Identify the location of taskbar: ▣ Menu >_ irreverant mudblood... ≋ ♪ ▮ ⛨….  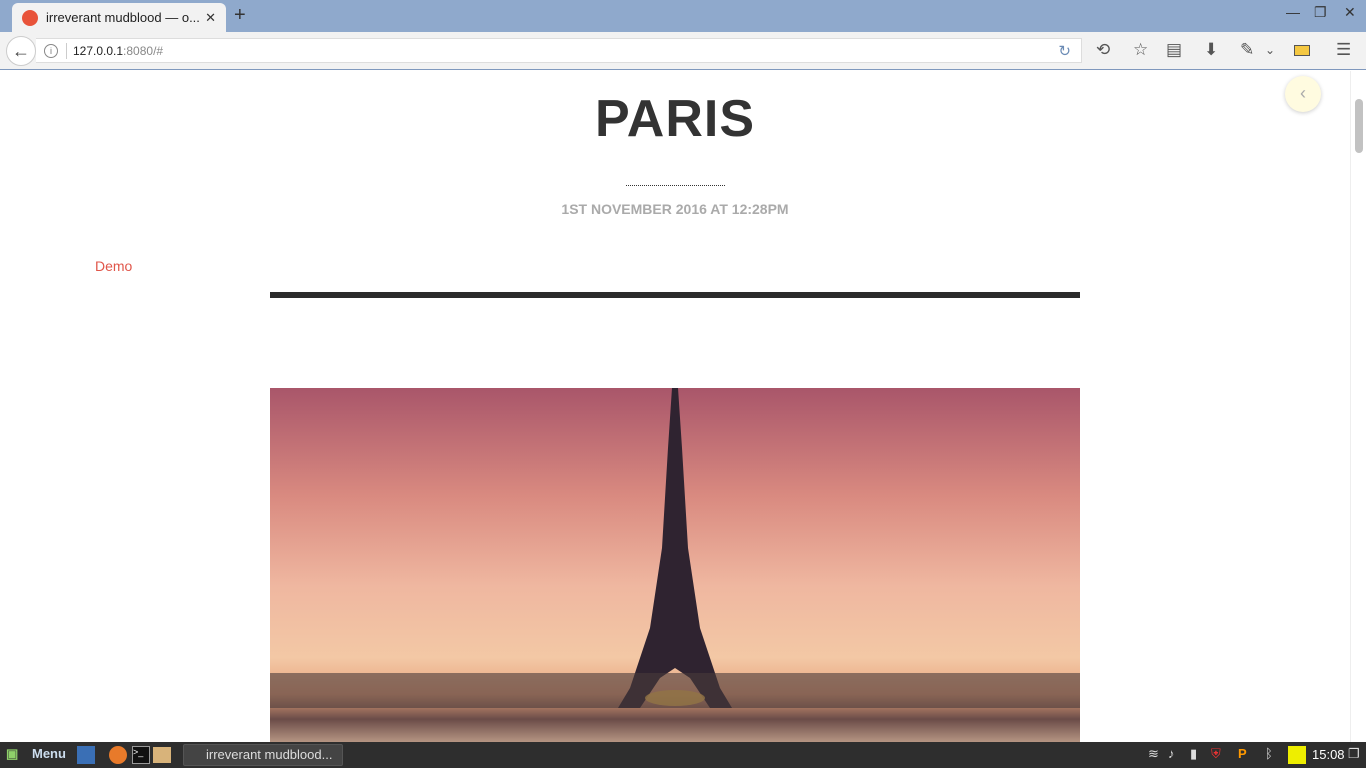
(683, 755).